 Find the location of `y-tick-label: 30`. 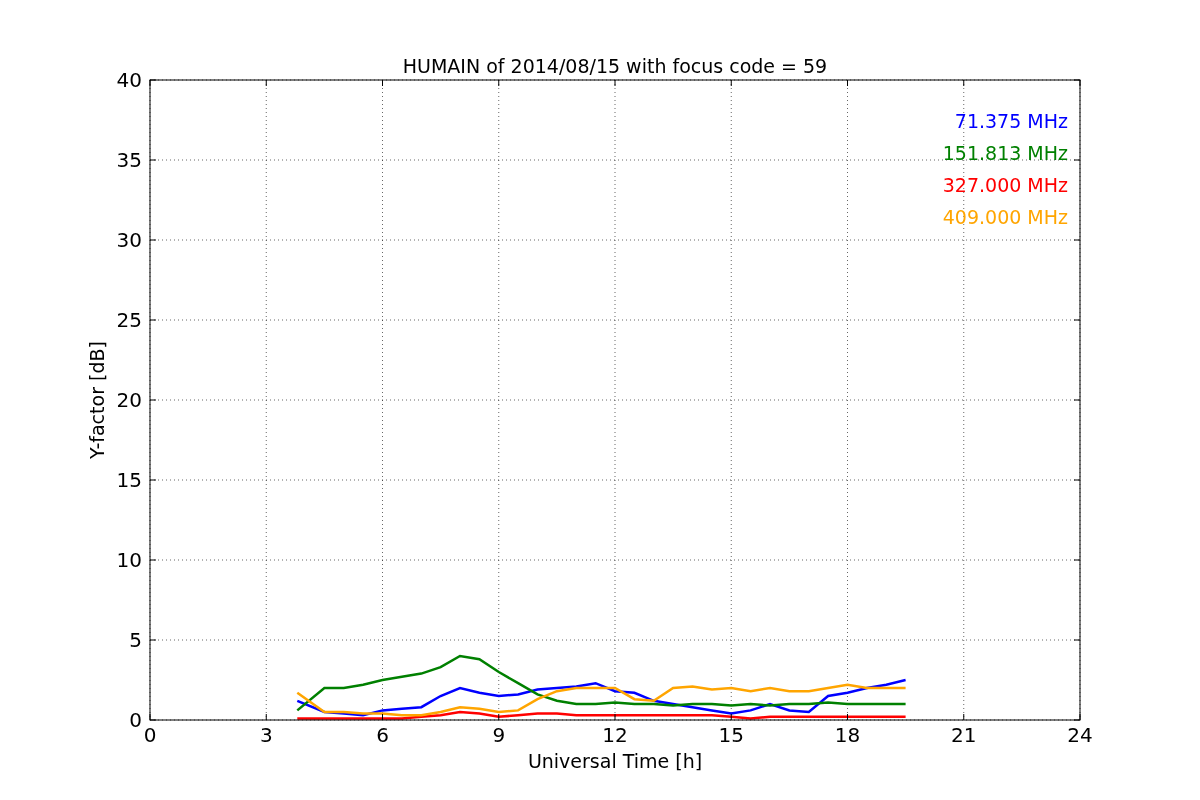

y-tick-label: 30 is located at coordinates (129, 240).